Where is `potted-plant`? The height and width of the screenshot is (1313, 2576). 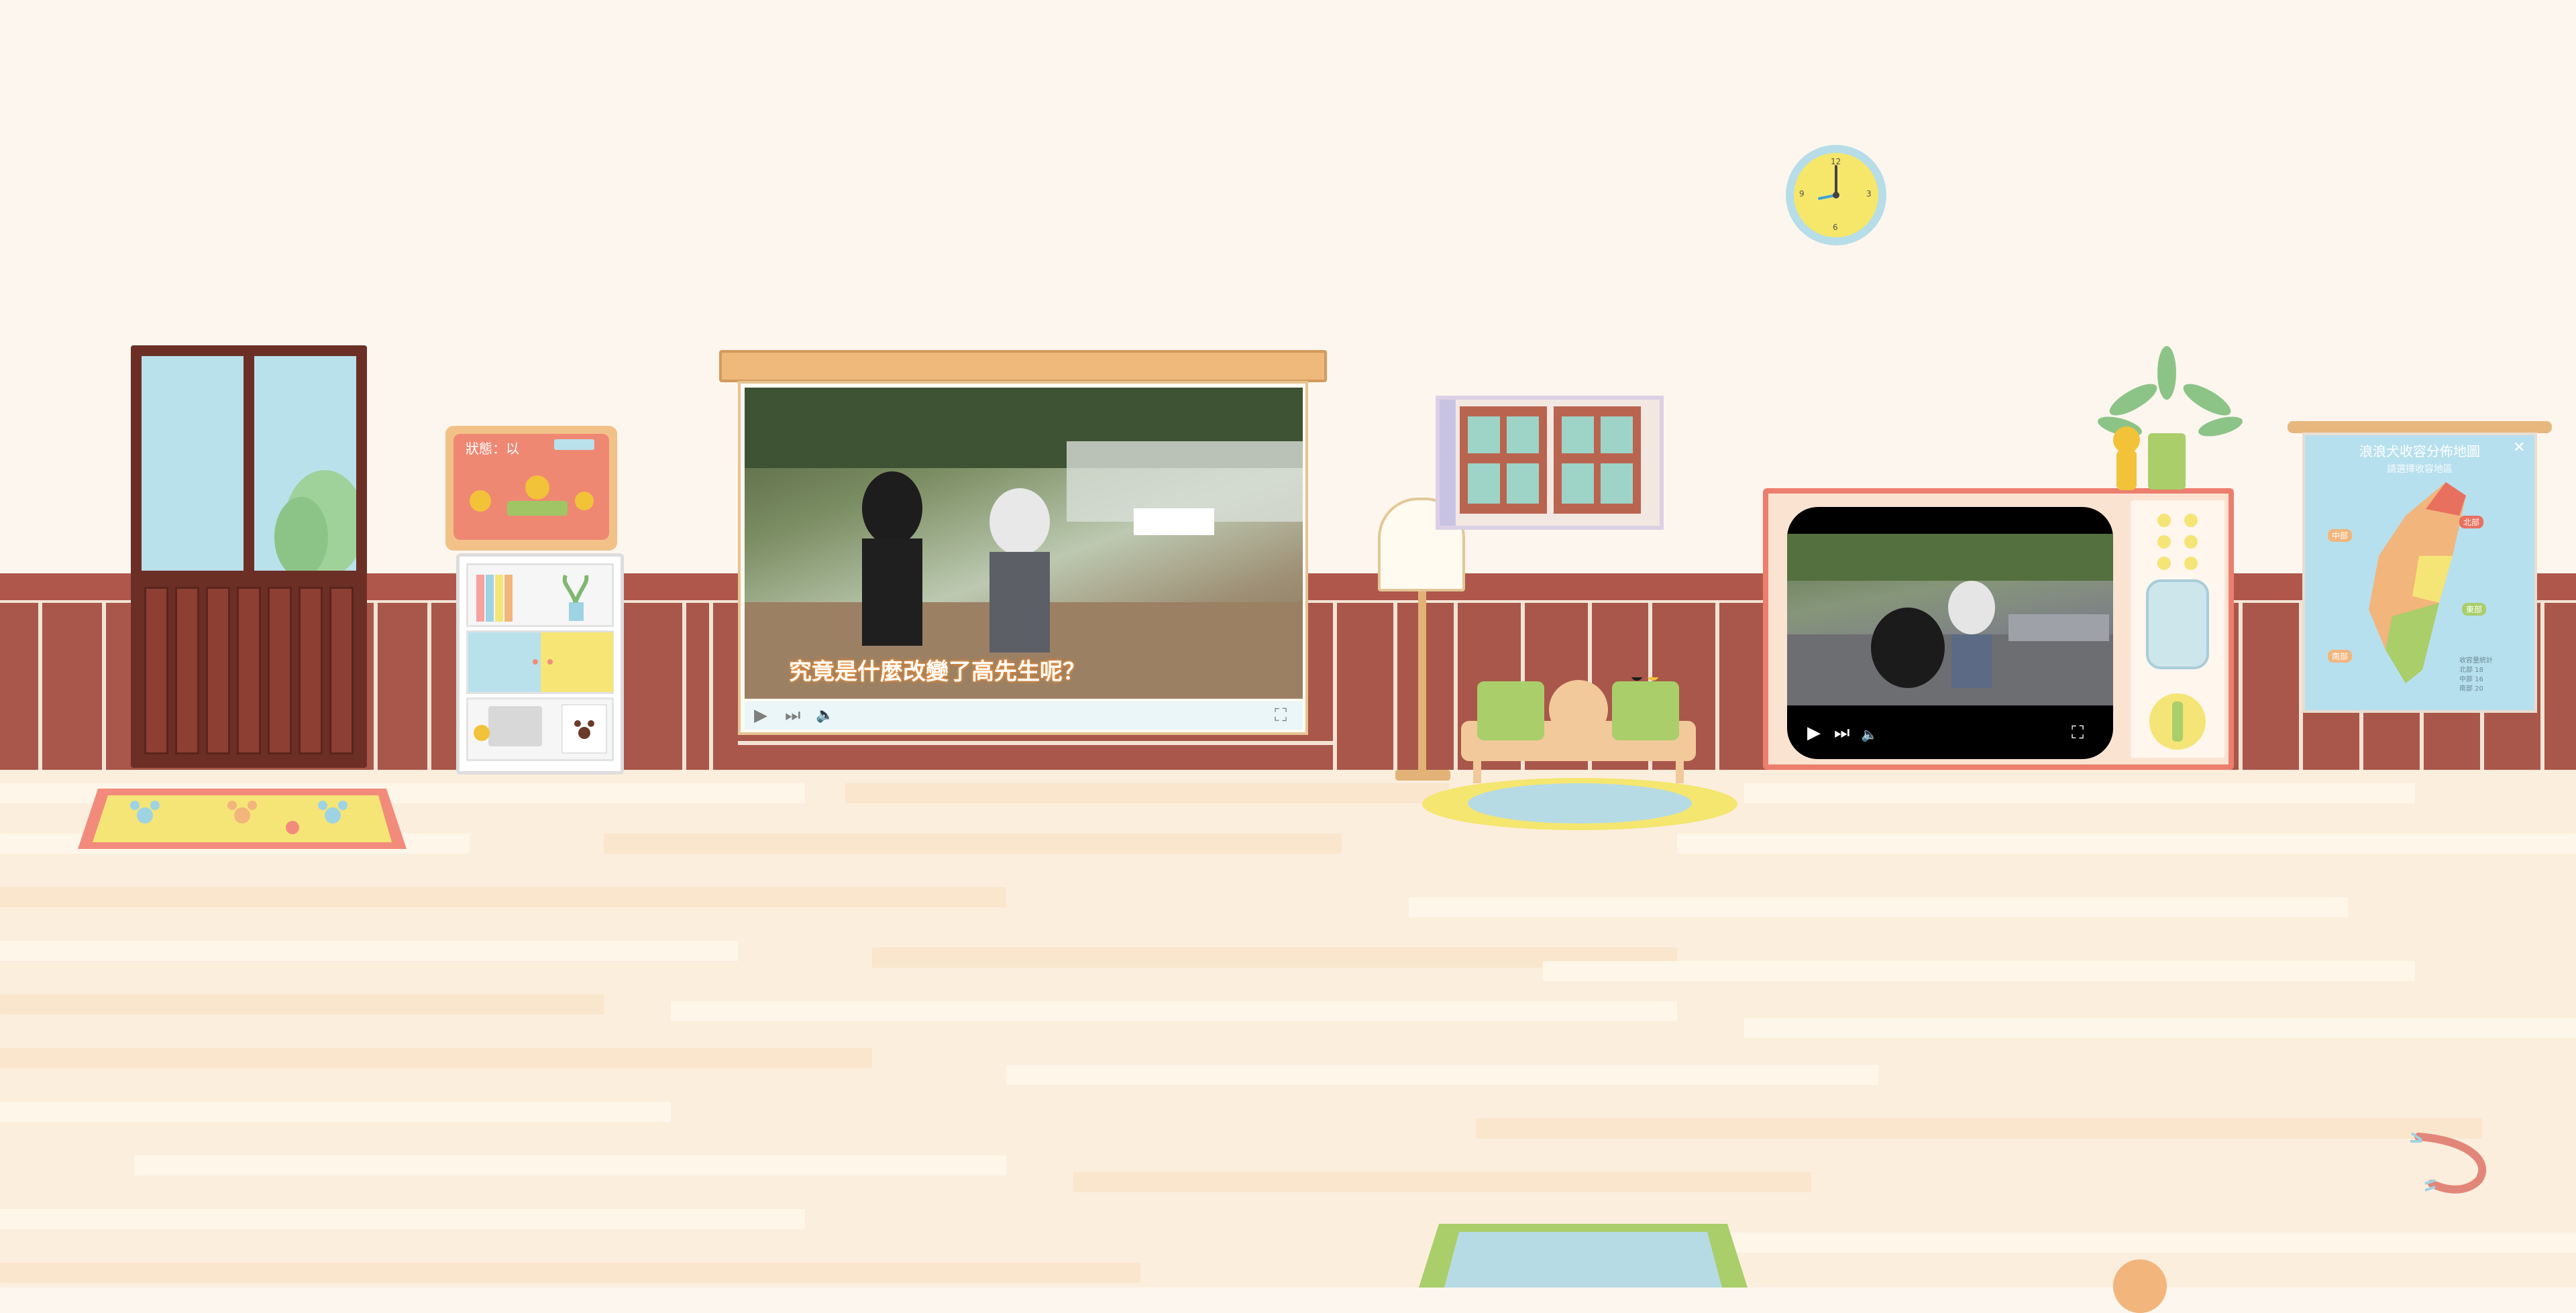
potted-plant is located at coordinates (2170, 420).